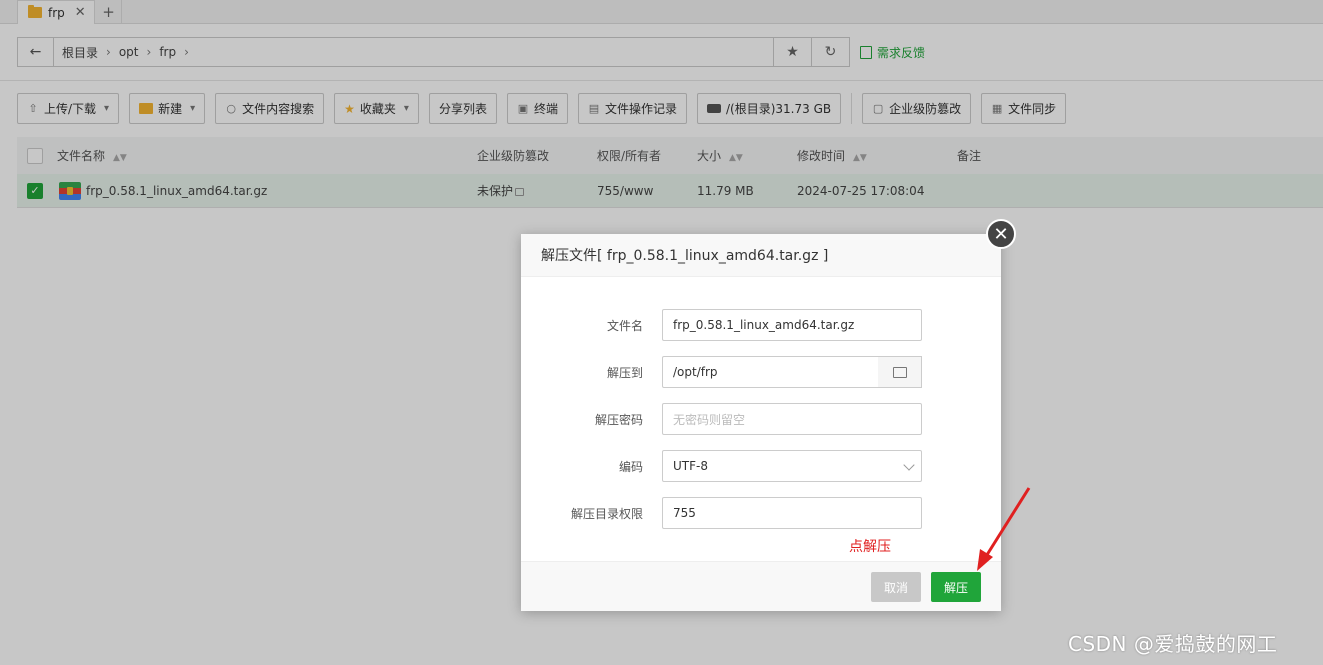 The height and width of the screenshot is (665, 1323). What do you see at coordinates (792, 325) in the screenshot?
I see `filename-input: frp_0.58.1_linux_amd64.tar.gz` at bounding box center [792, 325].